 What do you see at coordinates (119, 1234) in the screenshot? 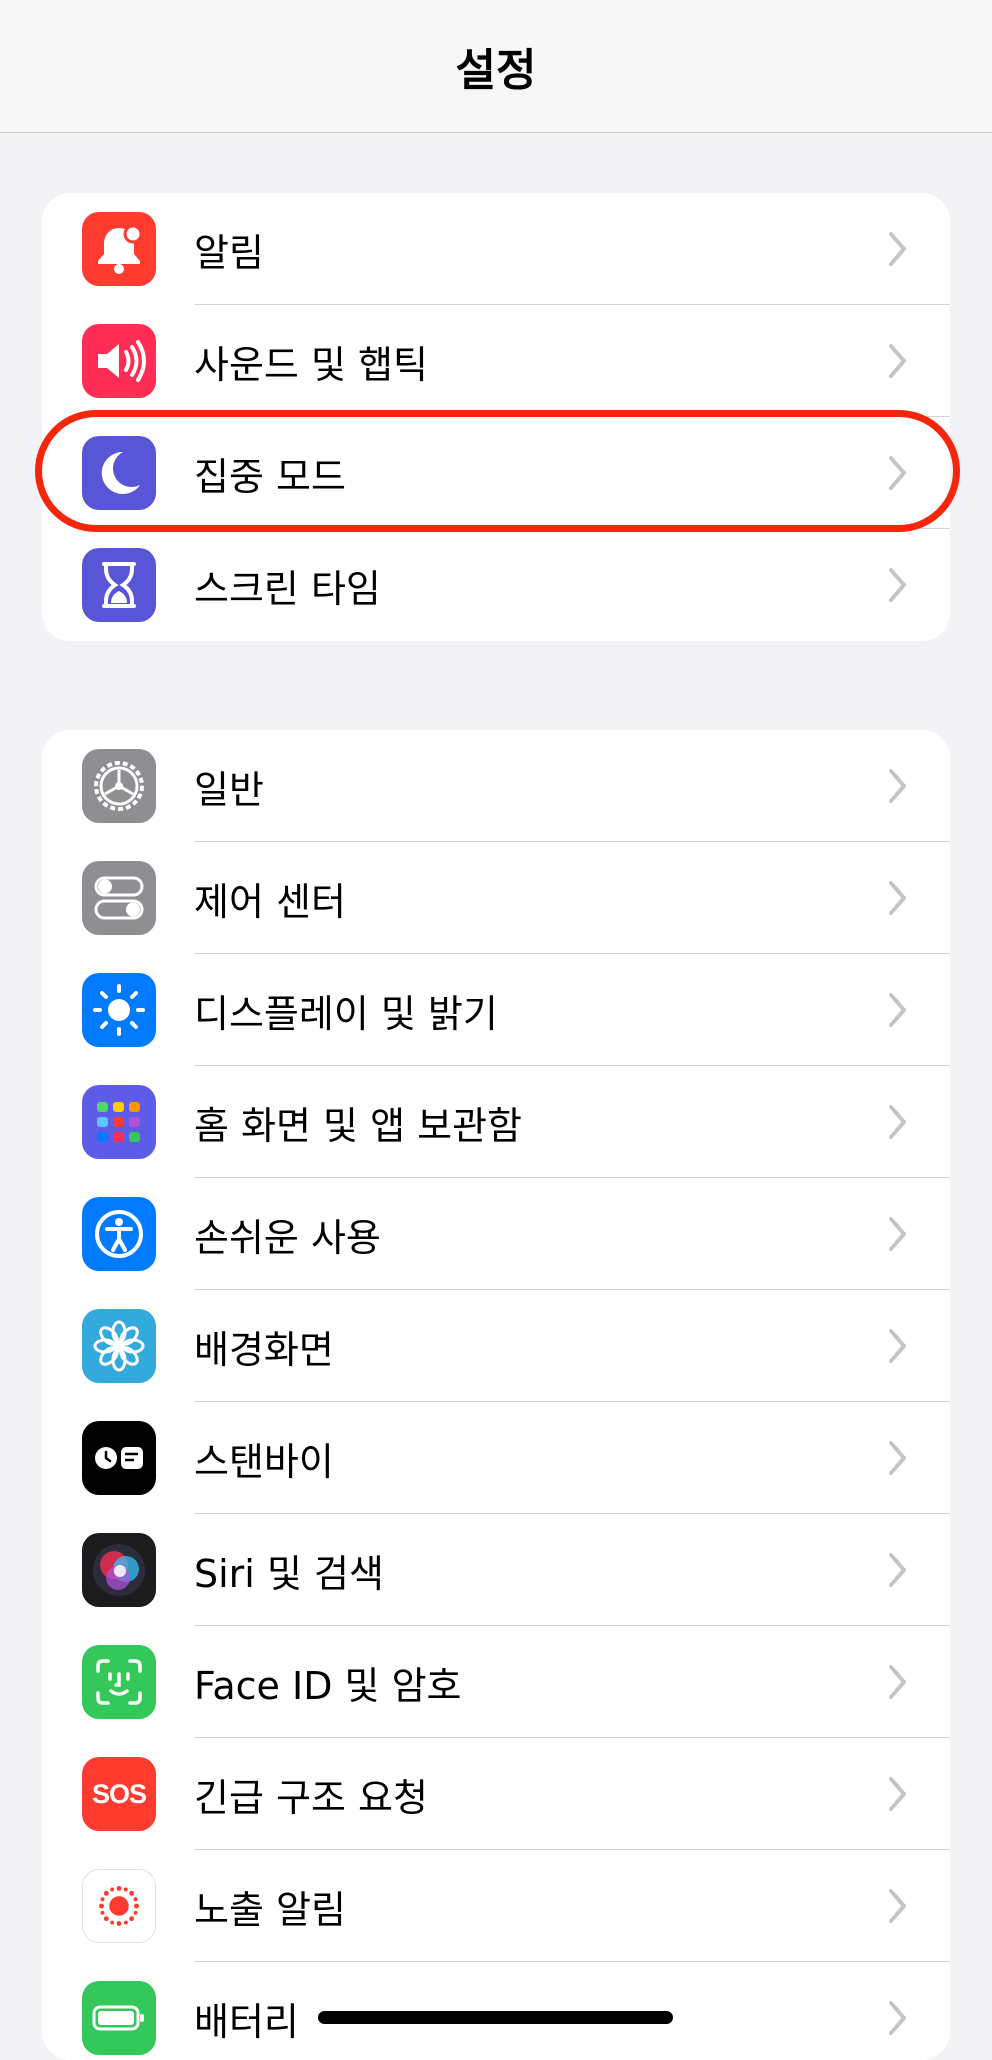
I see `accessibility-icon` at bounding box center [119, 1234].